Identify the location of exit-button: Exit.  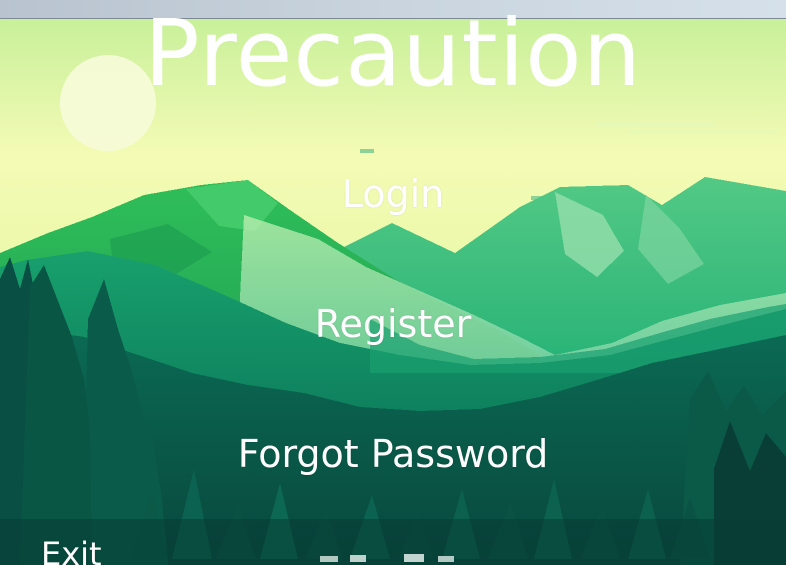
(71, 550).